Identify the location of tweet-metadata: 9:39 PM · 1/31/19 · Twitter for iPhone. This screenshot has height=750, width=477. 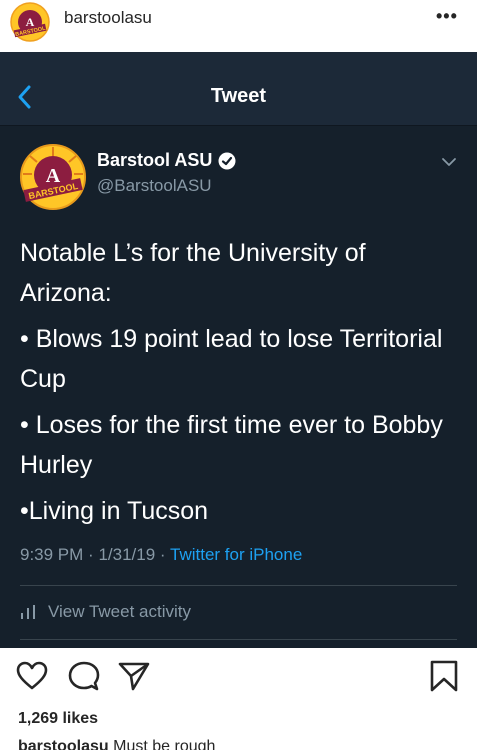
(161, 555).